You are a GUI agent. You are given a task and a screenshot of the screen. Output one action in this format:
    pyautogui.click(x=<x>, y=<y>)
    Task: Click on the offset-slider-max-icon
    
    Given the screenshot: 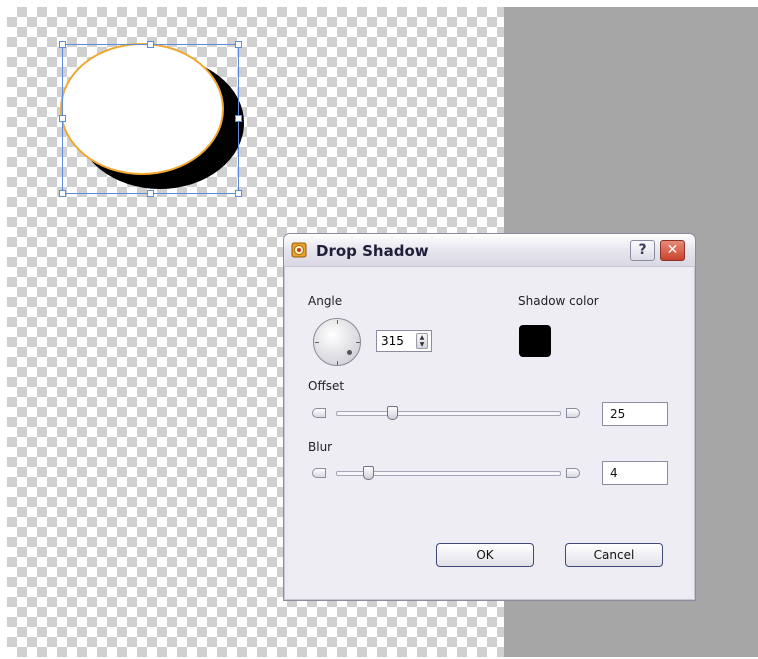 What is the action you would take?
    pyautogui.click(x=573, y=413)
    